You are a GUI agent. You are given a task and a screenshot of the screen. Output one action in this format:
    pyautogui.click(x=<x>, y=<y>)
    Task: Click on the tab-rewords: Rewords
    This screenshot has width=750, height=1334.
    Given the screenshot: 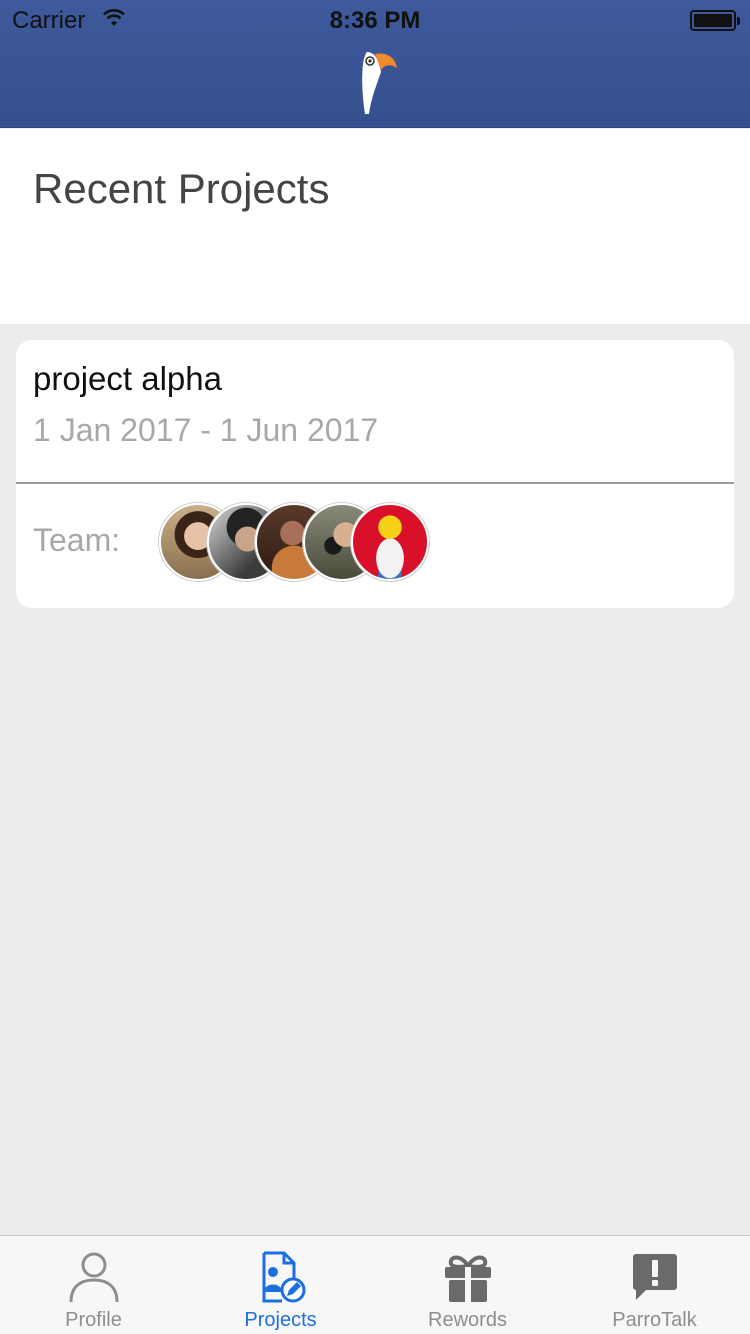 What is the action you would take?
    pyautogui.click(x=467, y=1285)
    